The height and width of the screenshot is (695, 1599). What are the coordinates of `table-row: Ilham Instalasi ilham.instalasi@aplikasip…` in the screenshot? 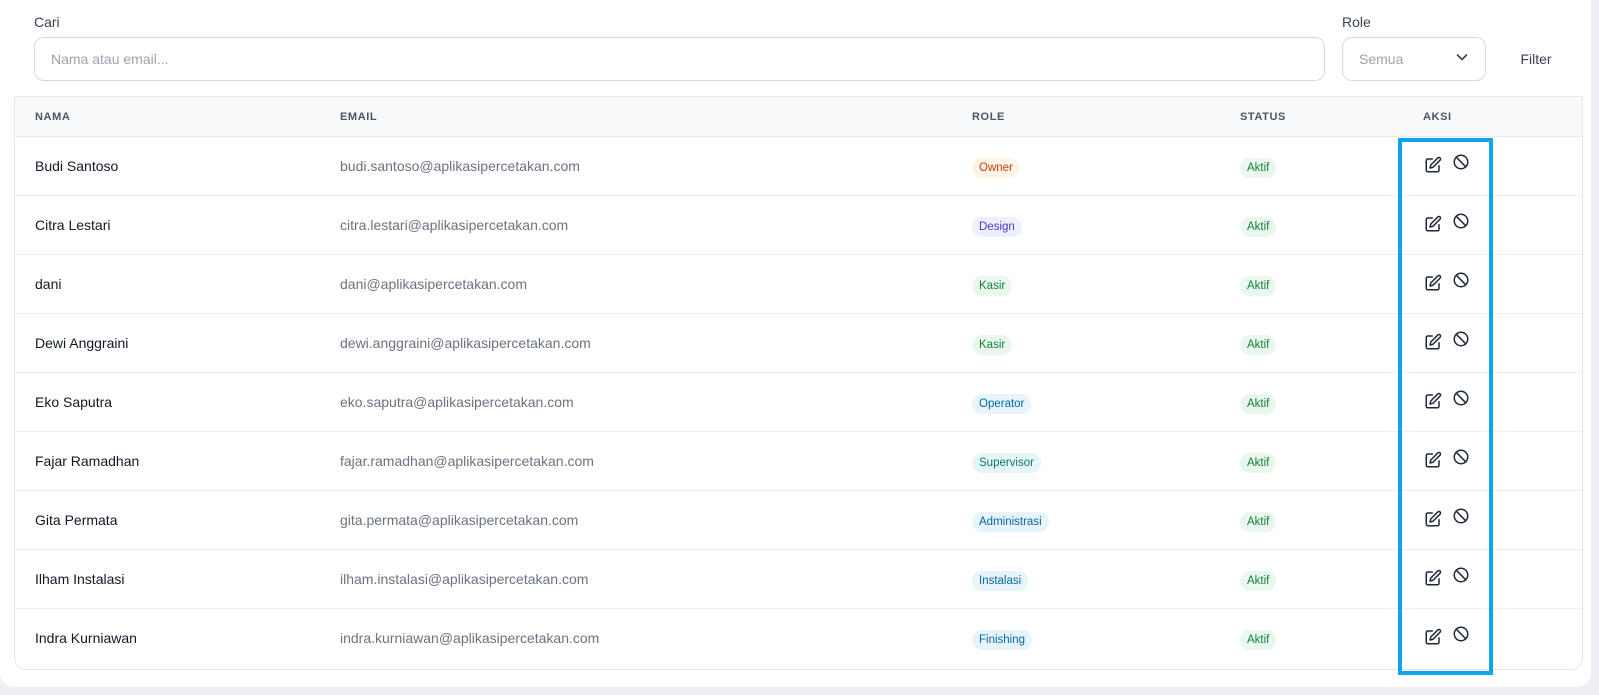 It's located at (798, 579).